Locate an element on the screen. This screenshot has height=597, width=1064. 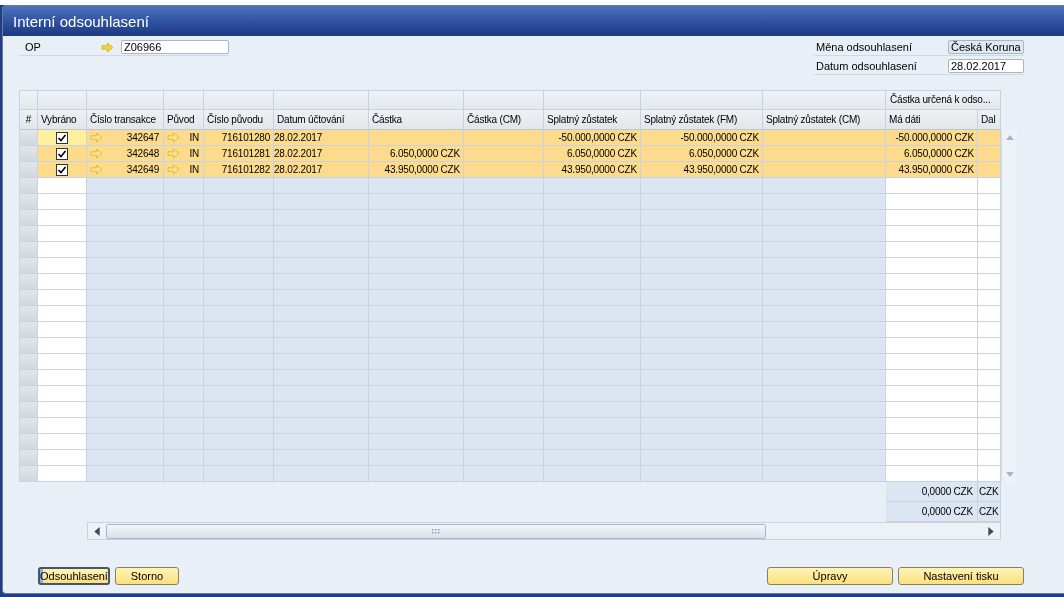
column-header: Splatný zůstatek is located at coordinates (592, 120).